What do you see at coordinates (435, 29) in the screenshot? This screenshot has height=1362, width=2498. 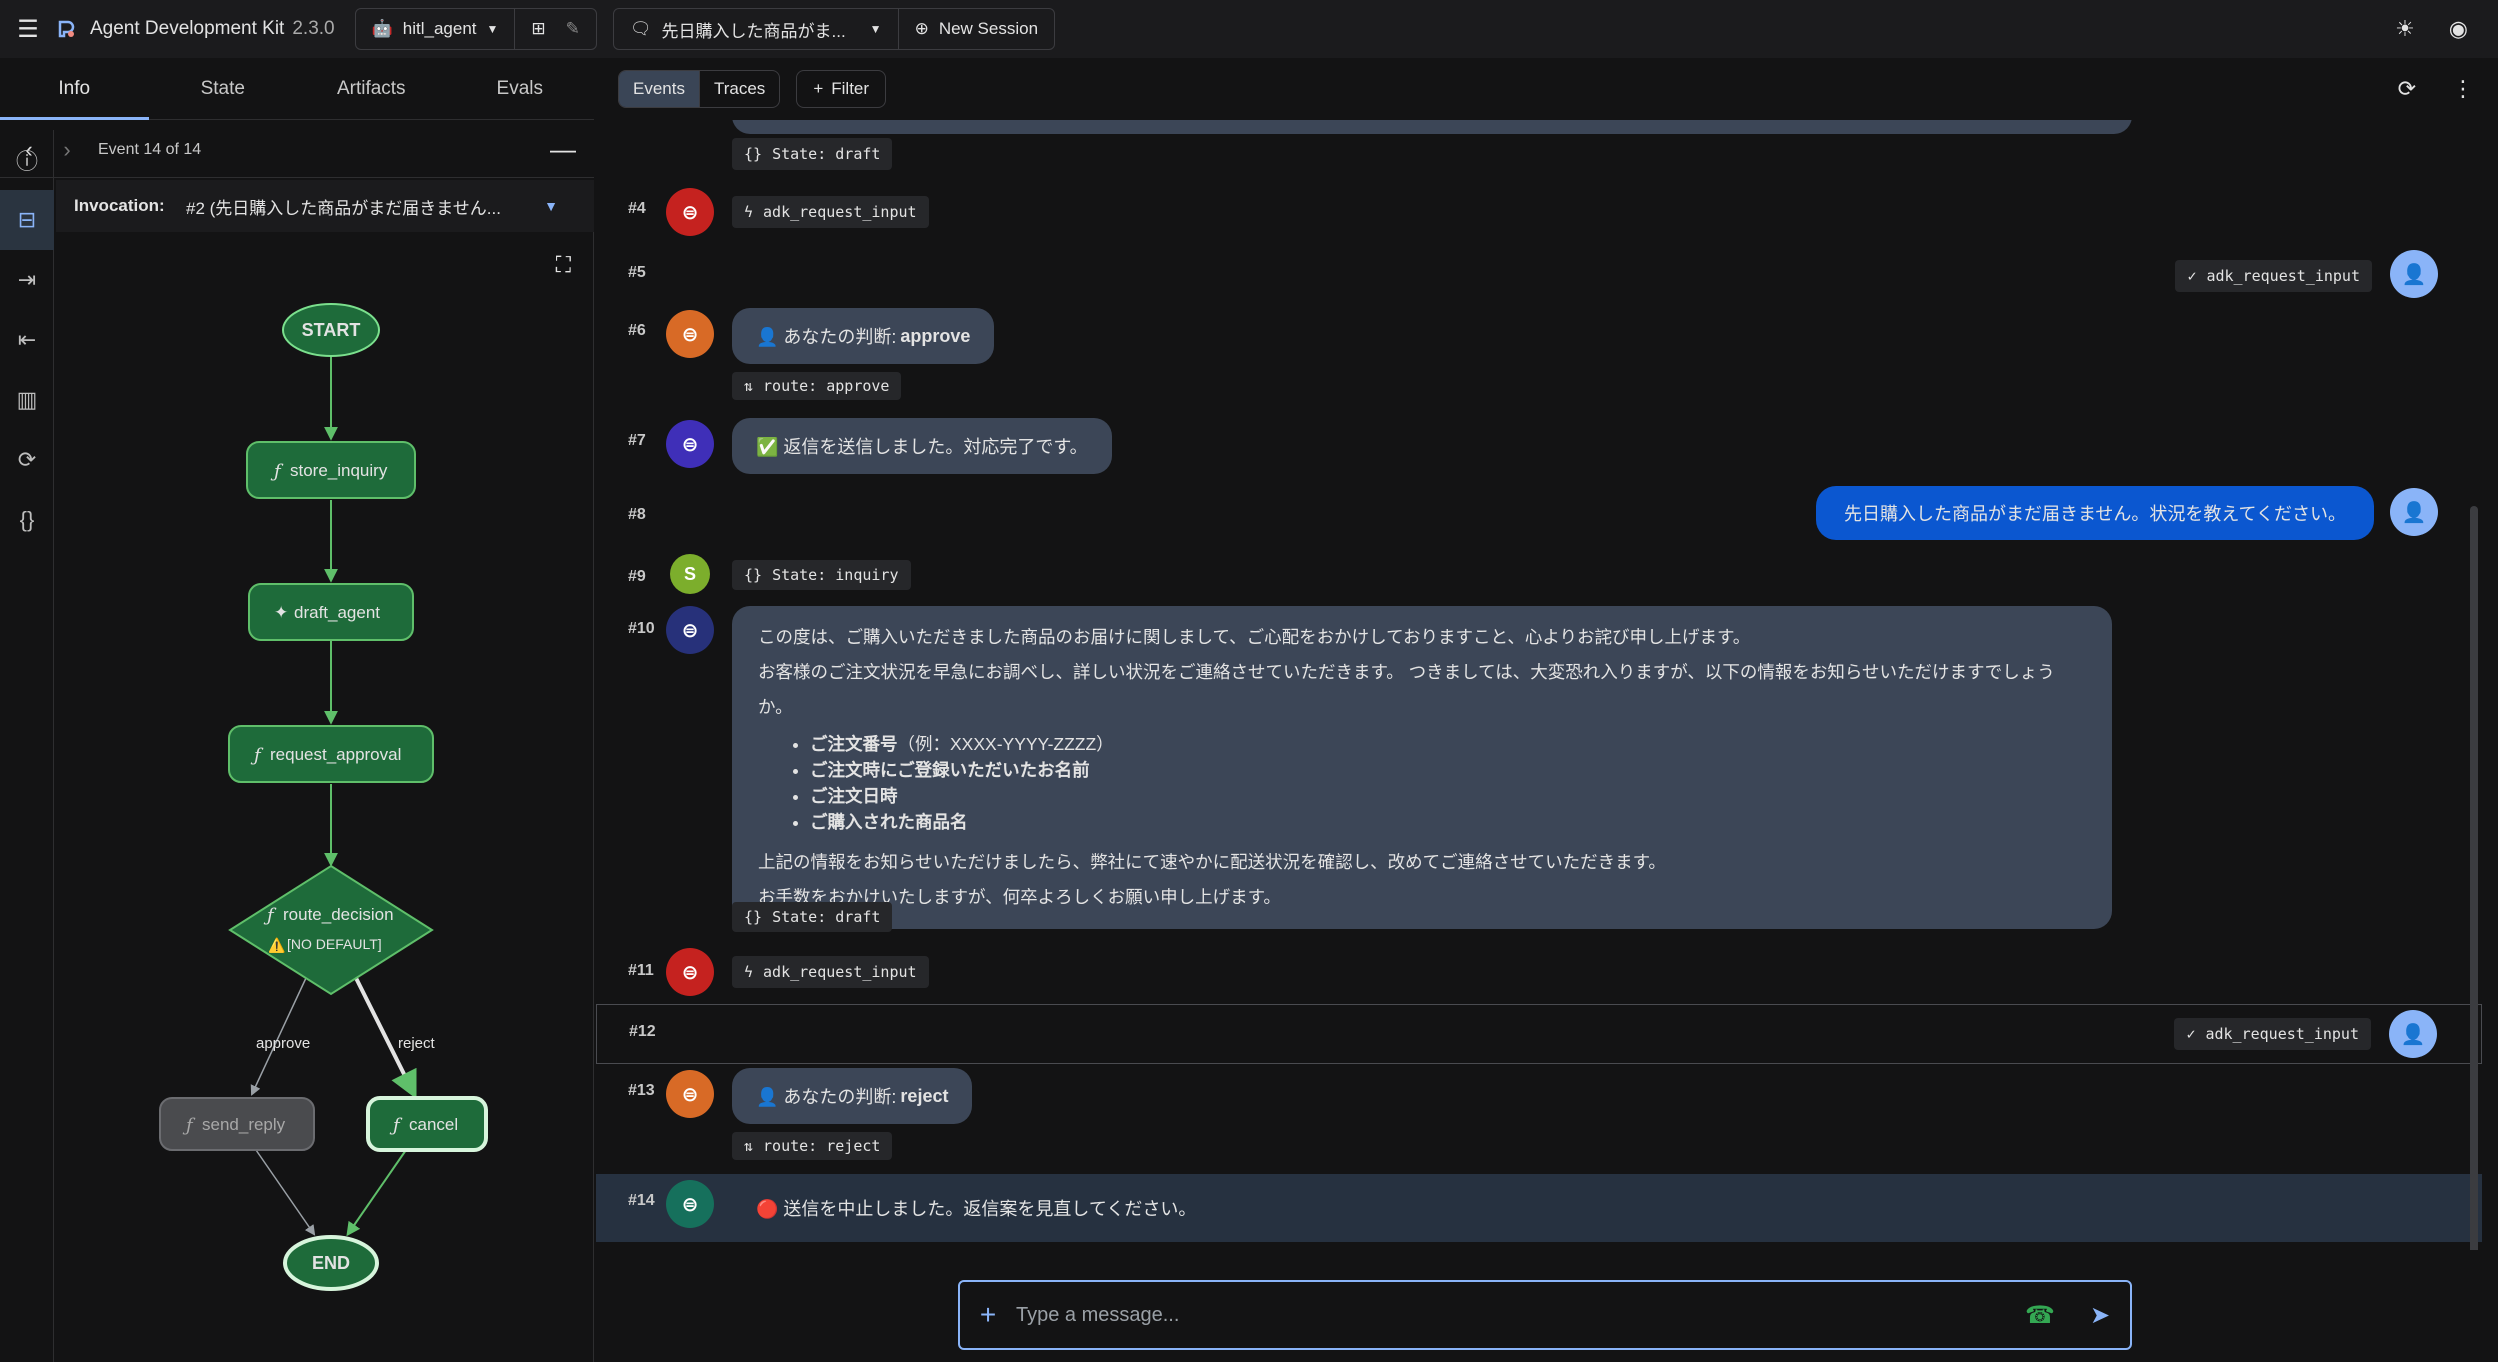 I see `agent-selector: 🤖 hitl_agent ▼` at bounding box center [435, 29].